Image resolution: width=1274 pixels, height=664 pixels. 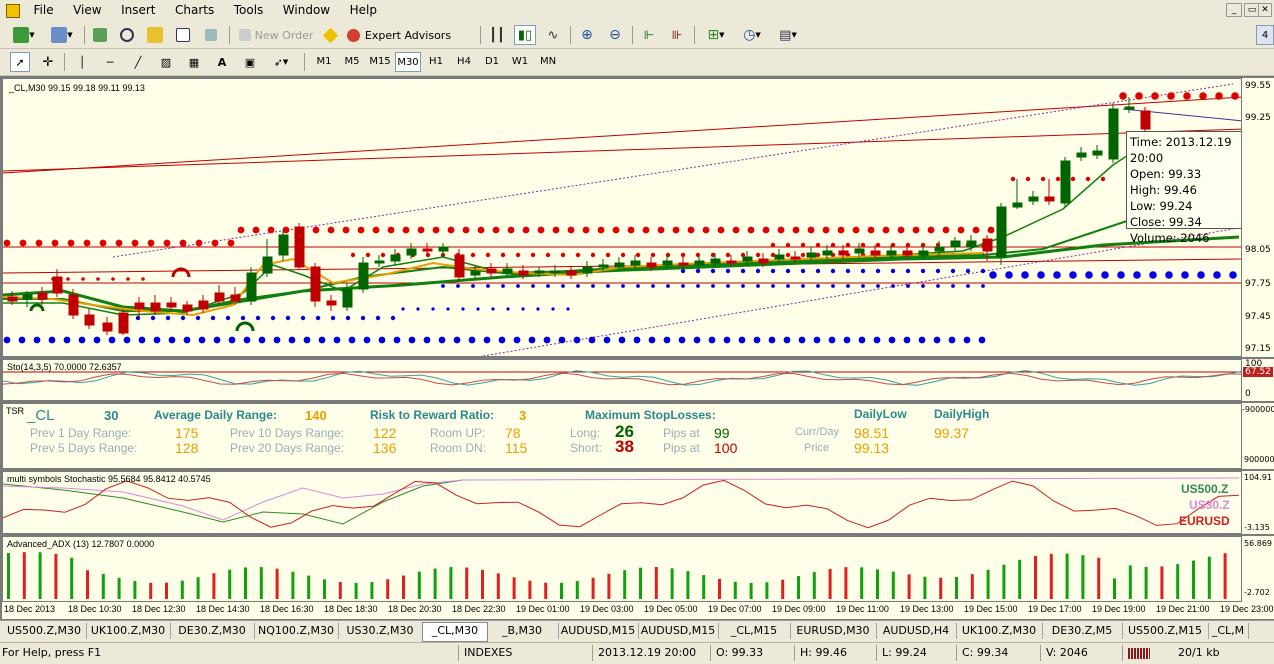 What do you see at coordinates (222, 62) in the screenshot?
I see `text-button: A` at bounding box center [222, 62].